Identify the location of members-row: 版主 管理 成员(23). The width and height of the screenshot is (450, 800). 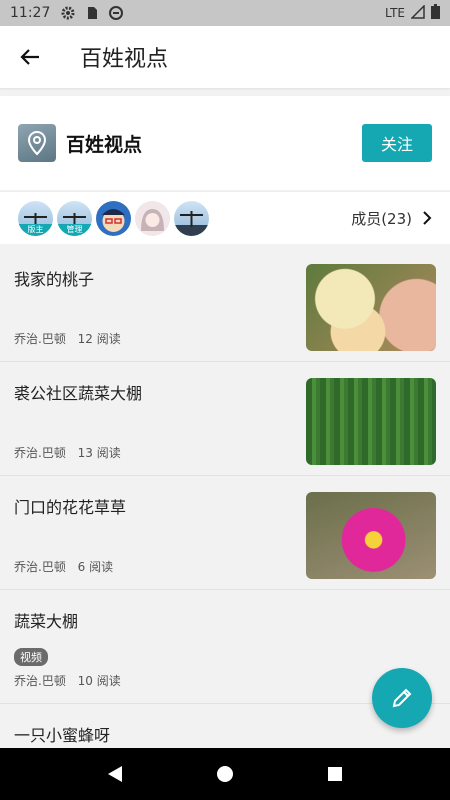
(225, 217).